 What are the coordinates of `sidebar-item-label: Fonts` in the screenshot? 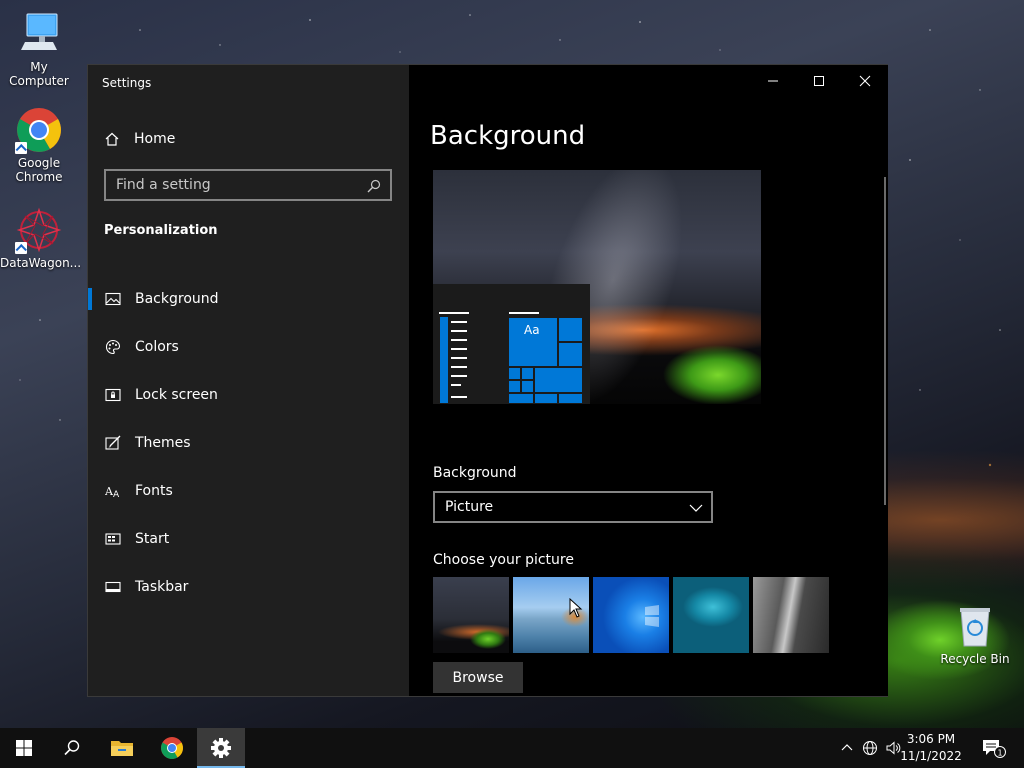 It's located at (154, 491).